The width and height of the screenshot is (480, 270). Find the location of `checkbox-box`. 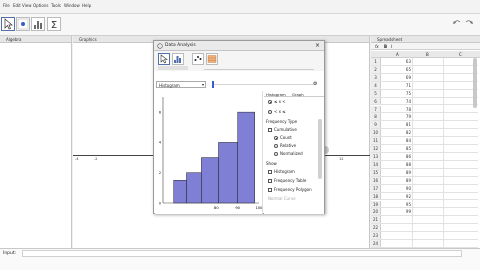

checkbox-box is located at coordinates (270, 190).